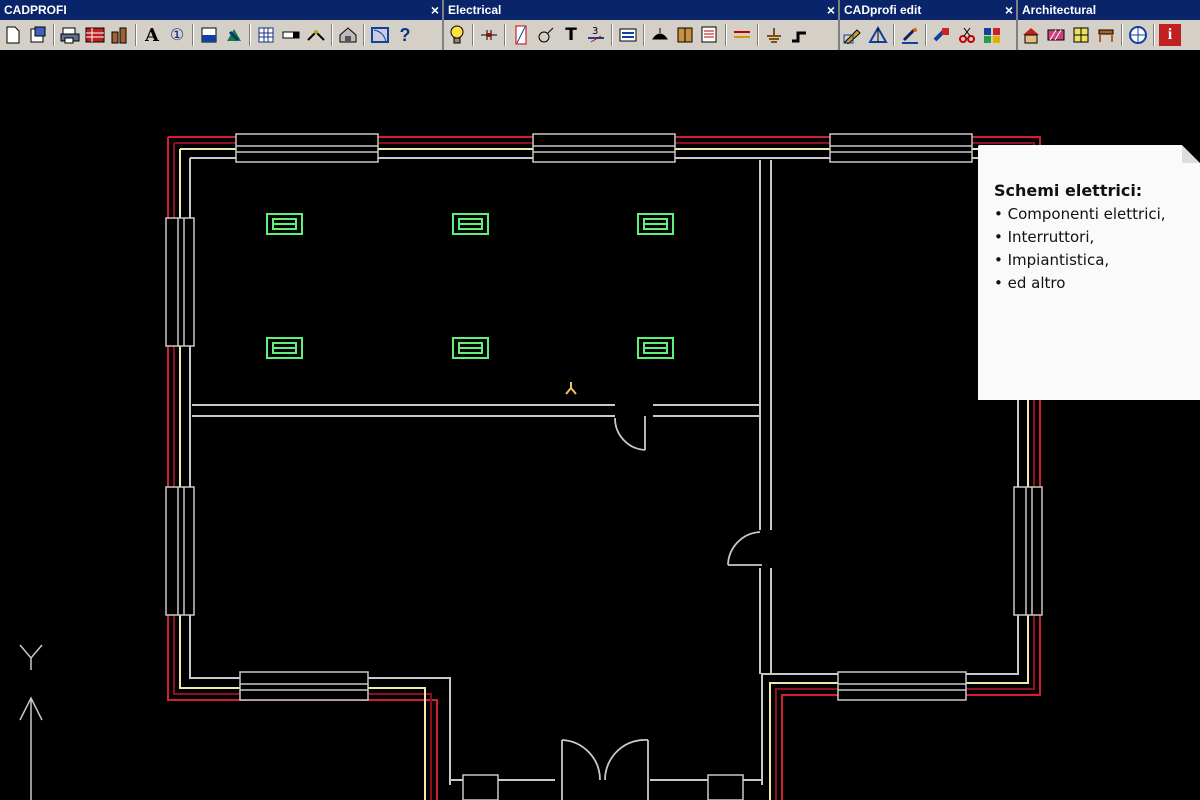  I want to click on eraser-icon, so click(291, 35).